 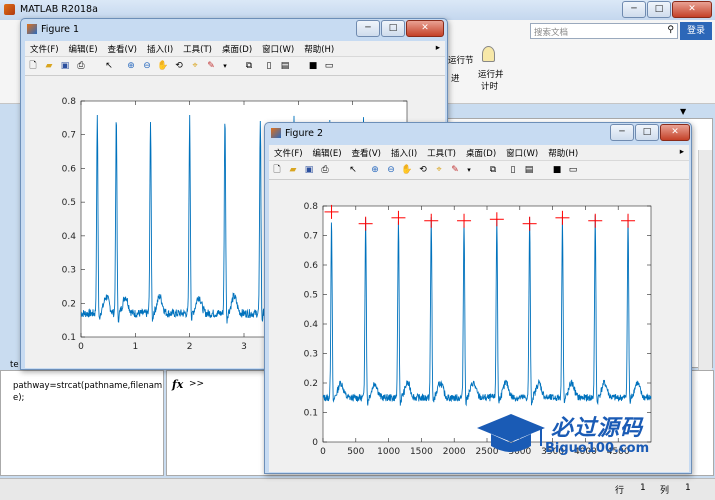 I want to click on figure2-maximize-button: □, so click(x=647, y=132).